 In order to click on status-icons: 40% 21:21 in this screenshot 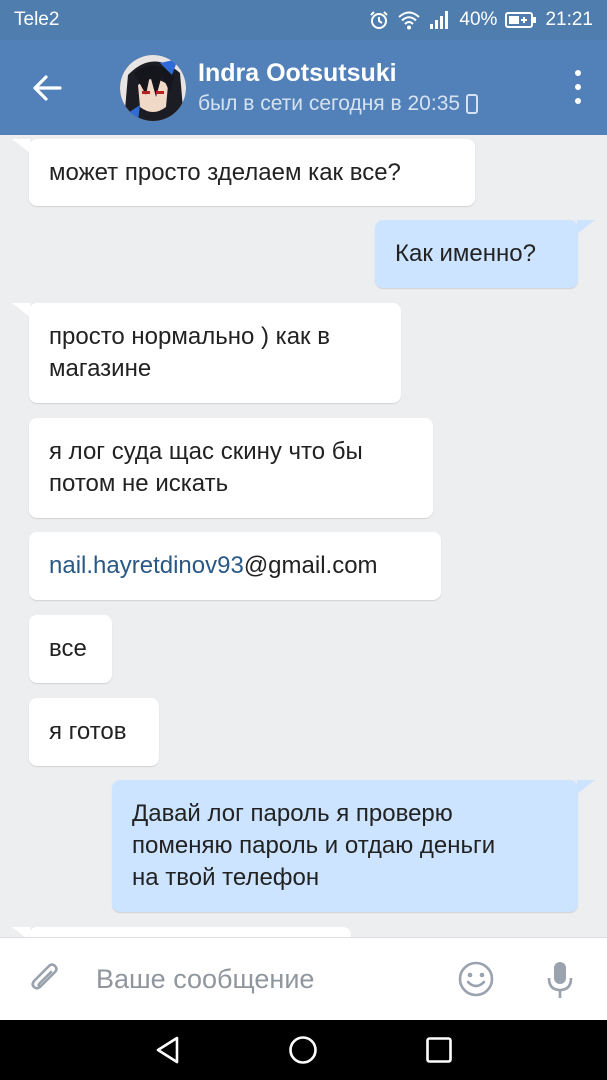, I will do `click(481, 20)`.